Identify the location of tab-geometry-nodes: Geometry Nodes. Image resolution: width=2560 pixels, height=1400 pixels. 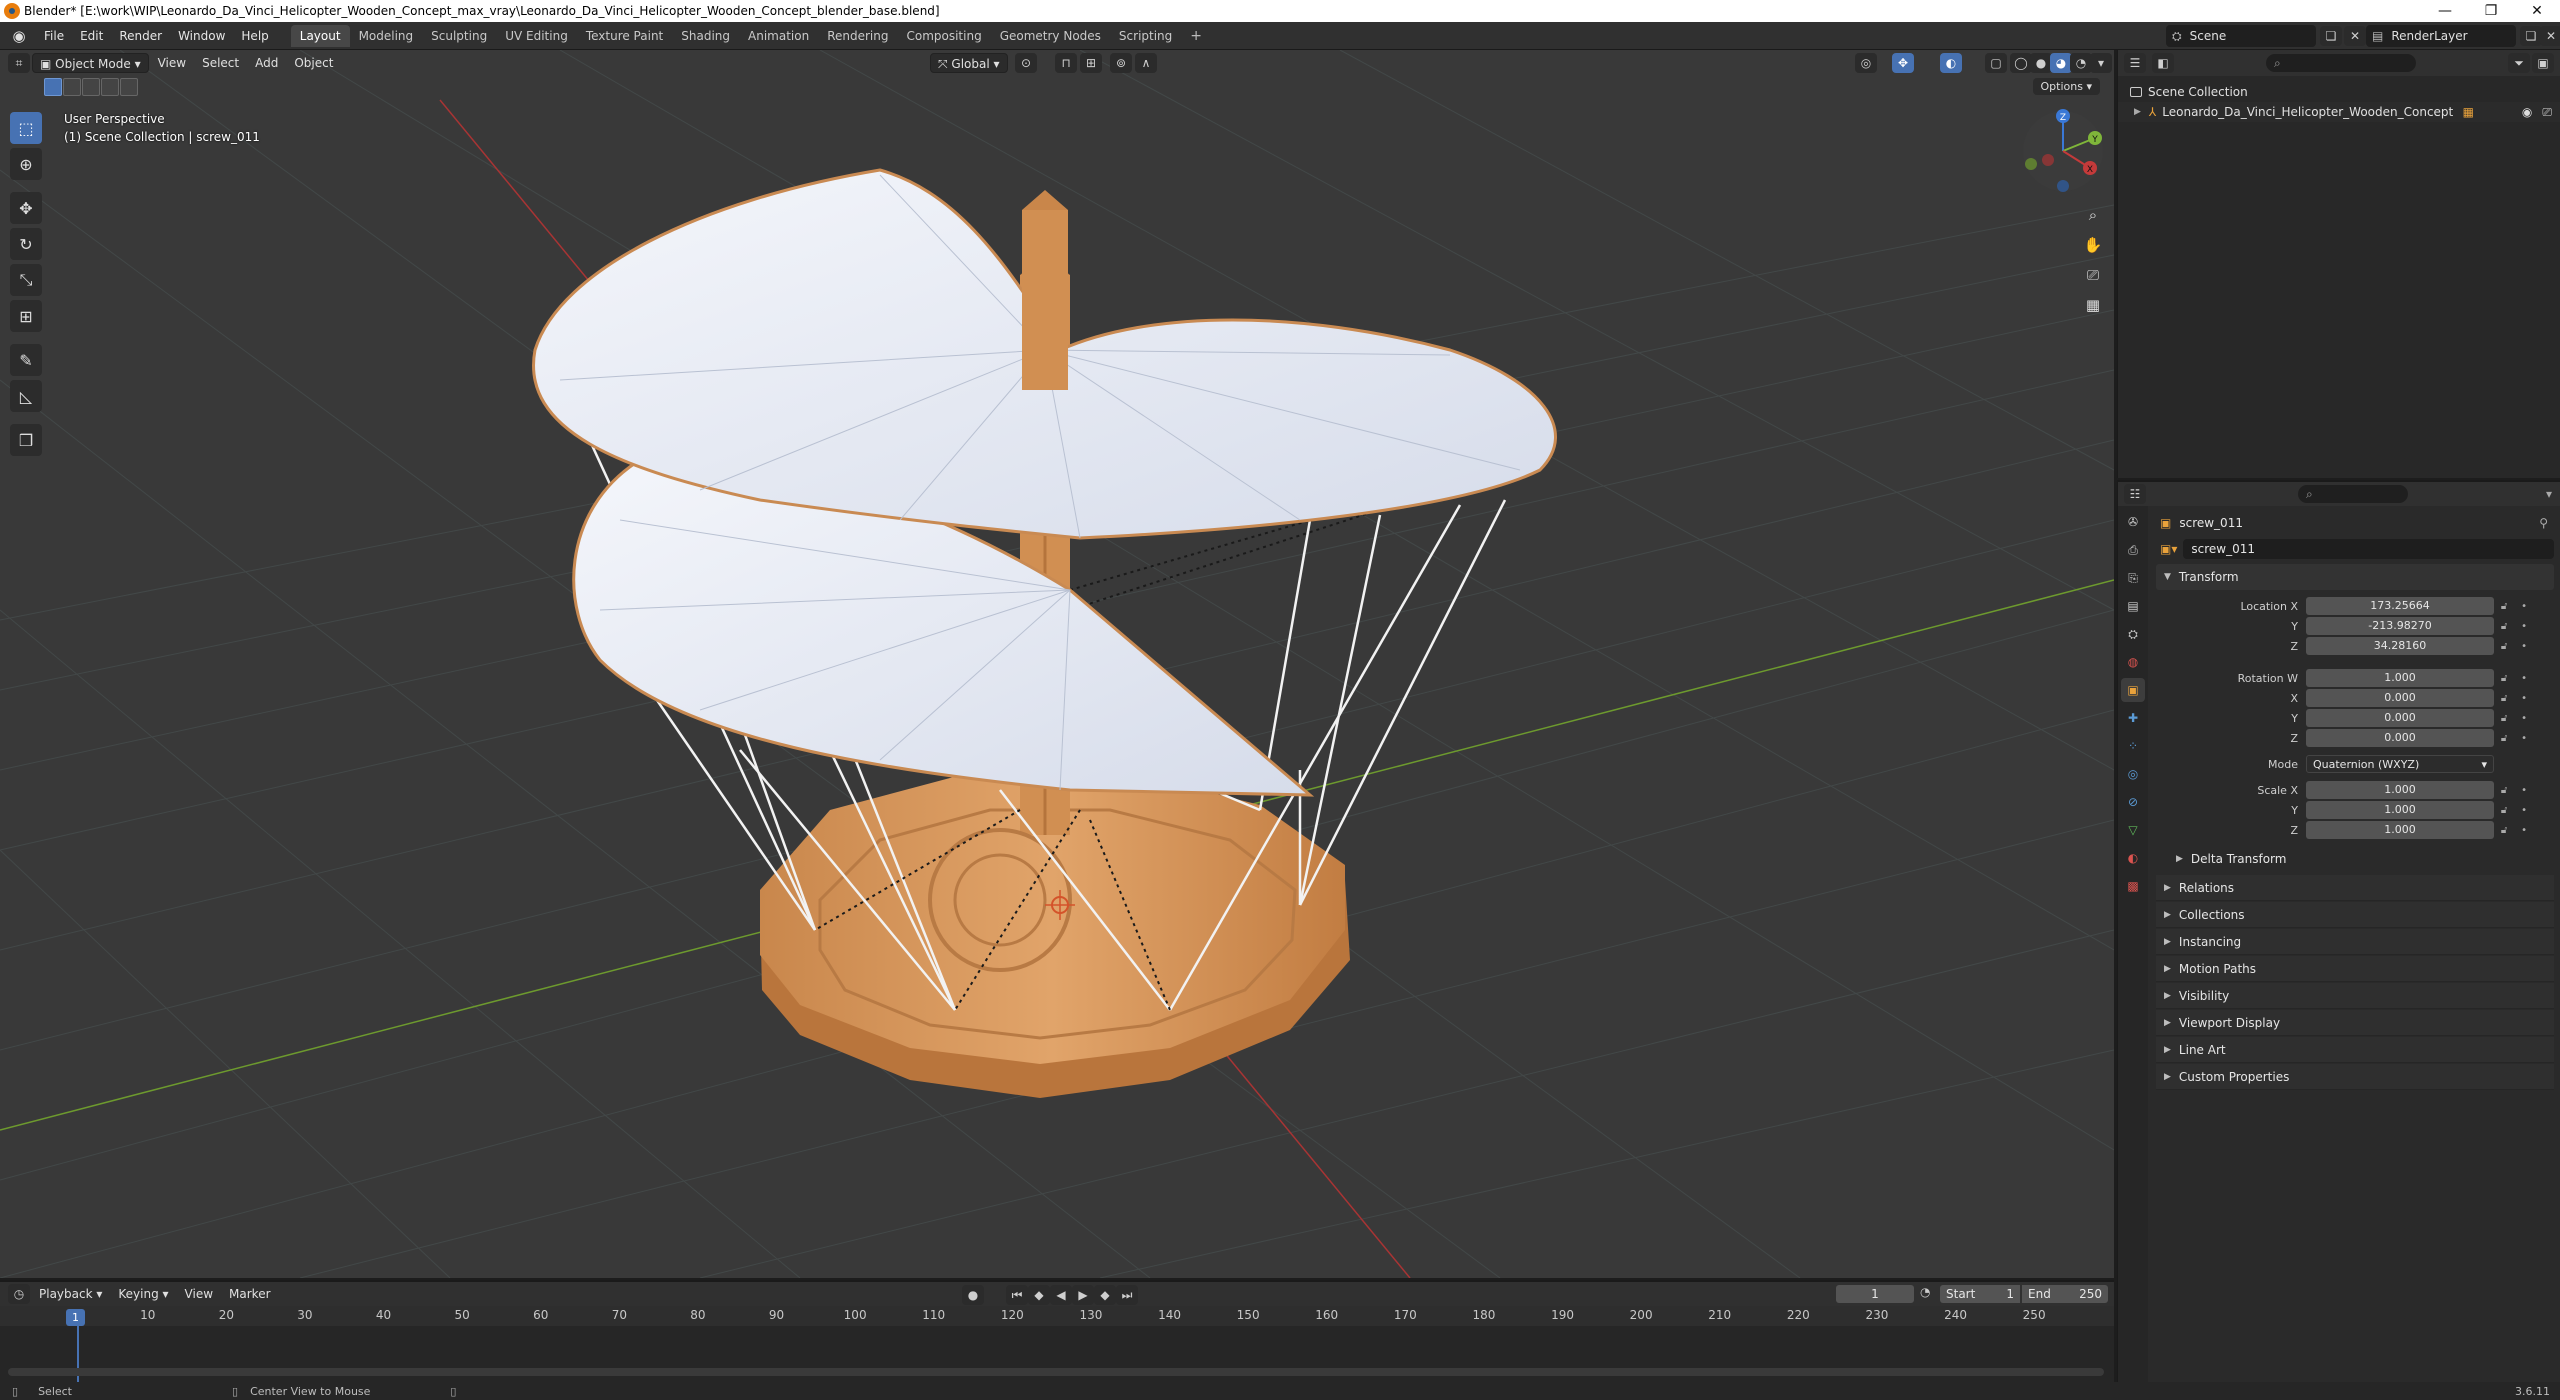
(1050, 36).